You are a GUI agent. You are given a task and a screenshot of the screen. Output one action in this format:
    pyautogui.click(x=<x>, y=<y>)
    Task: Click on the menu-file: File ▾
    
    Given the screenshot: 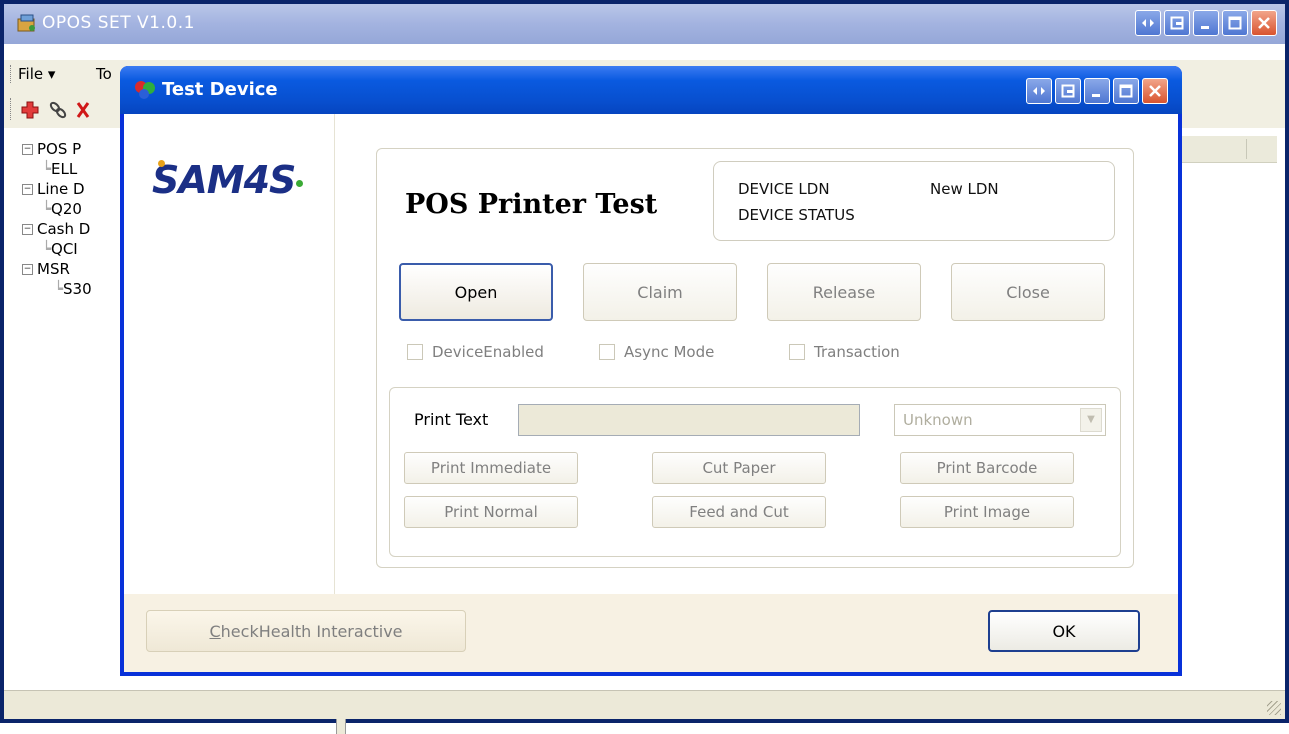 What is the action you would take?
    pyautogui.click(x=36, y=74)
    